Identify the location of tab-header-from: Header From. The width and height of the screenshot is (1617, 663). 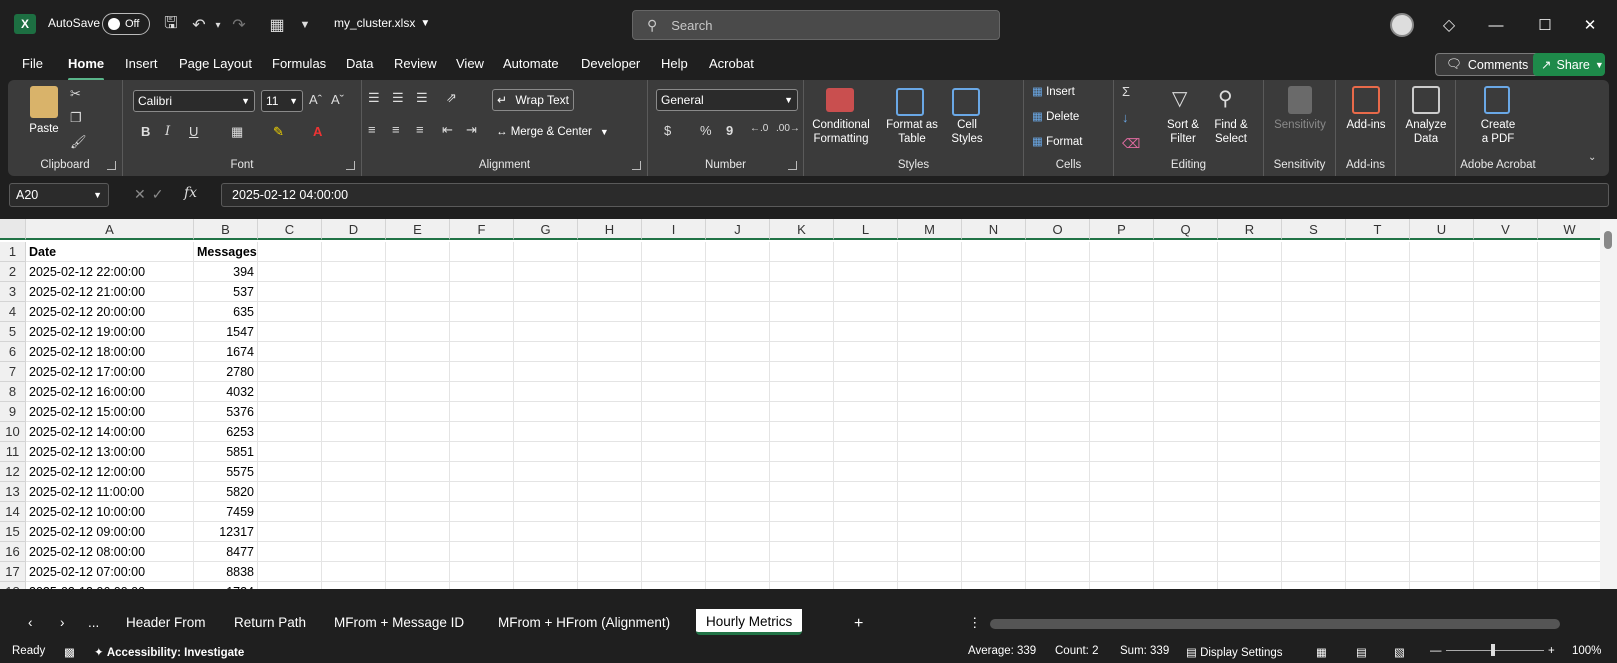
(166, 622).